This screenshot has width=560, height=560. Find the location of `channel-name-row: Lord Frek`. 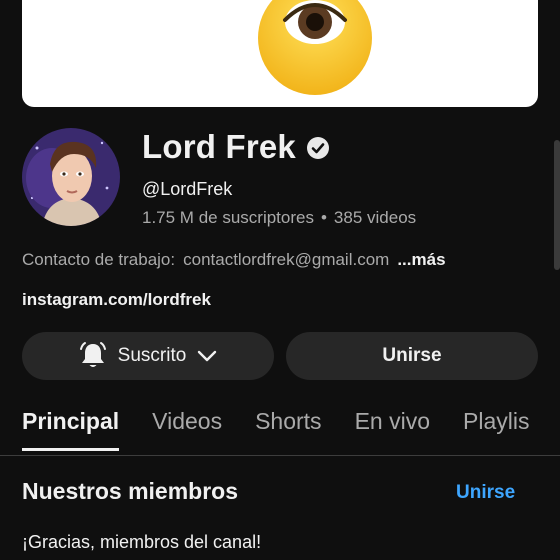

channel-name-row: Lord Frek is located at coordinates (236, 147).